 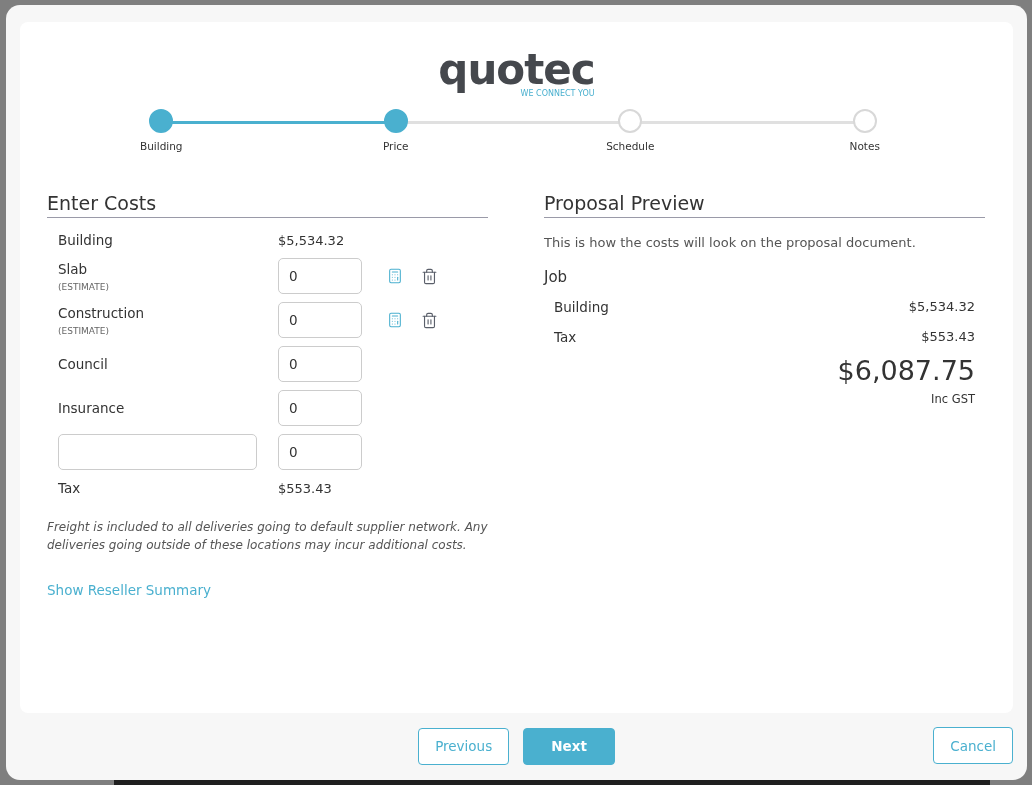 What do you see at coordinates (101, 312) in the screenshot?
I see `cost-label: Construction` at bounding box center [101, 312].